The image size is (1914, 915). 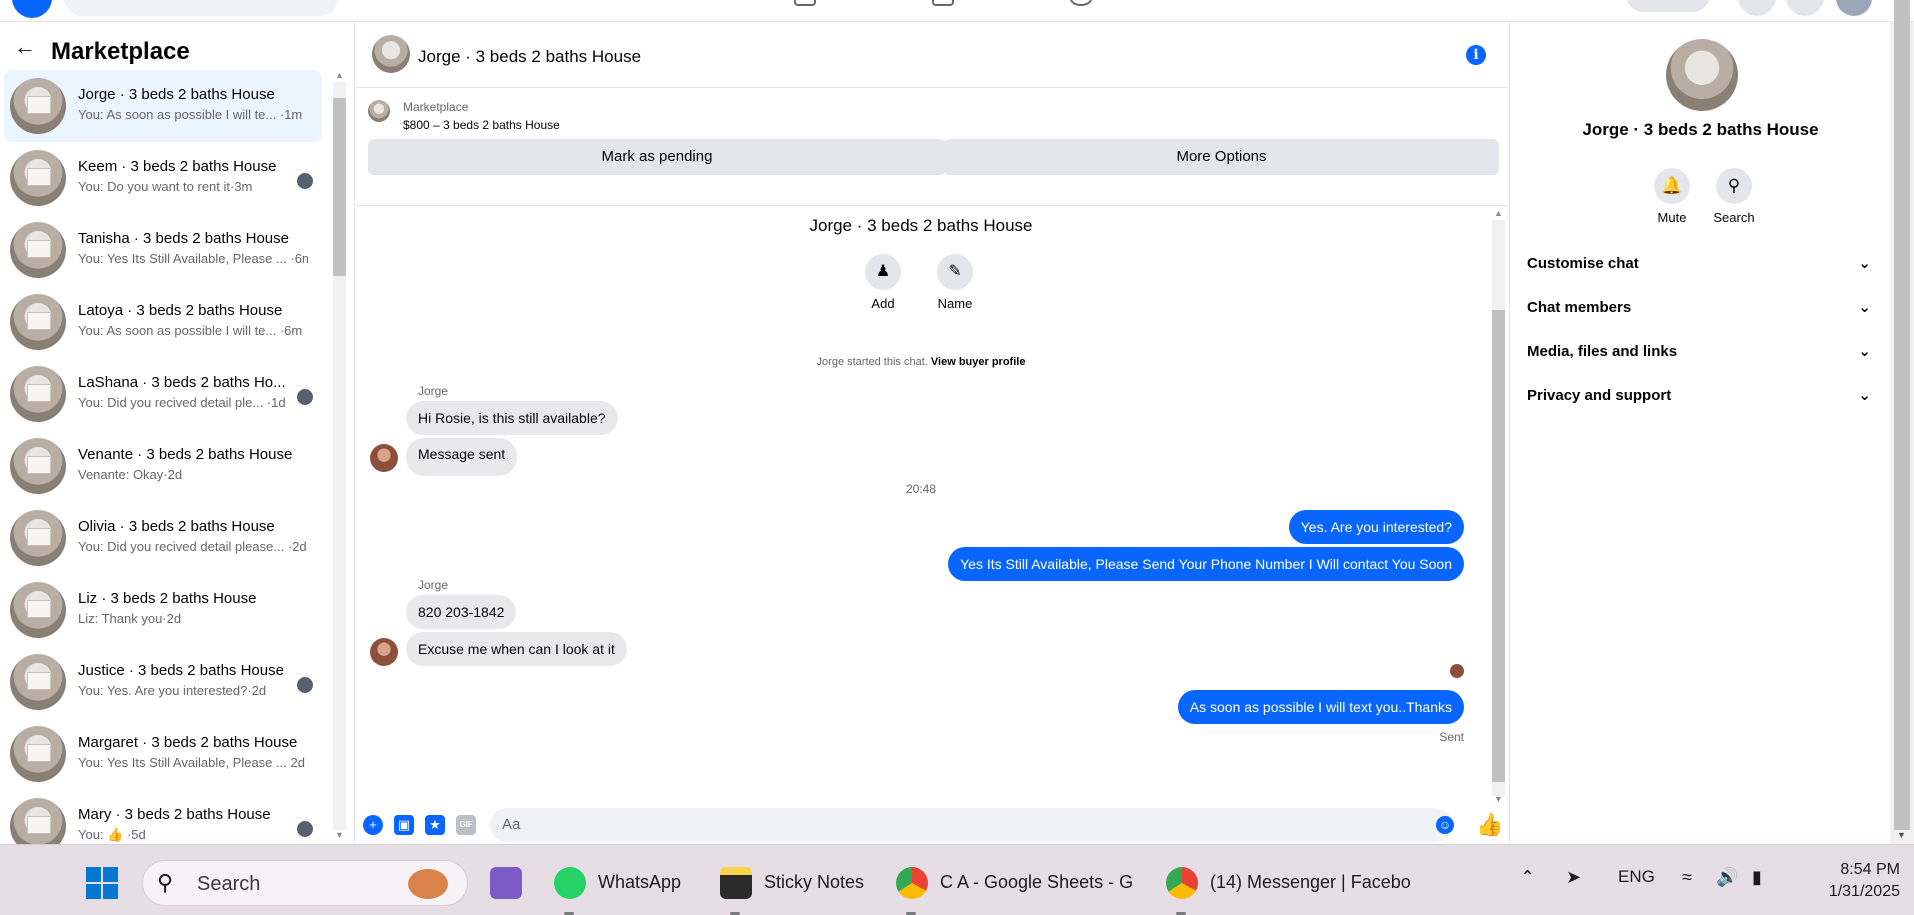 What do you see at coordinates (921, 489) in the screenshot?
I see `message-timestamp: 20:48` at bounding box center [921, 489].